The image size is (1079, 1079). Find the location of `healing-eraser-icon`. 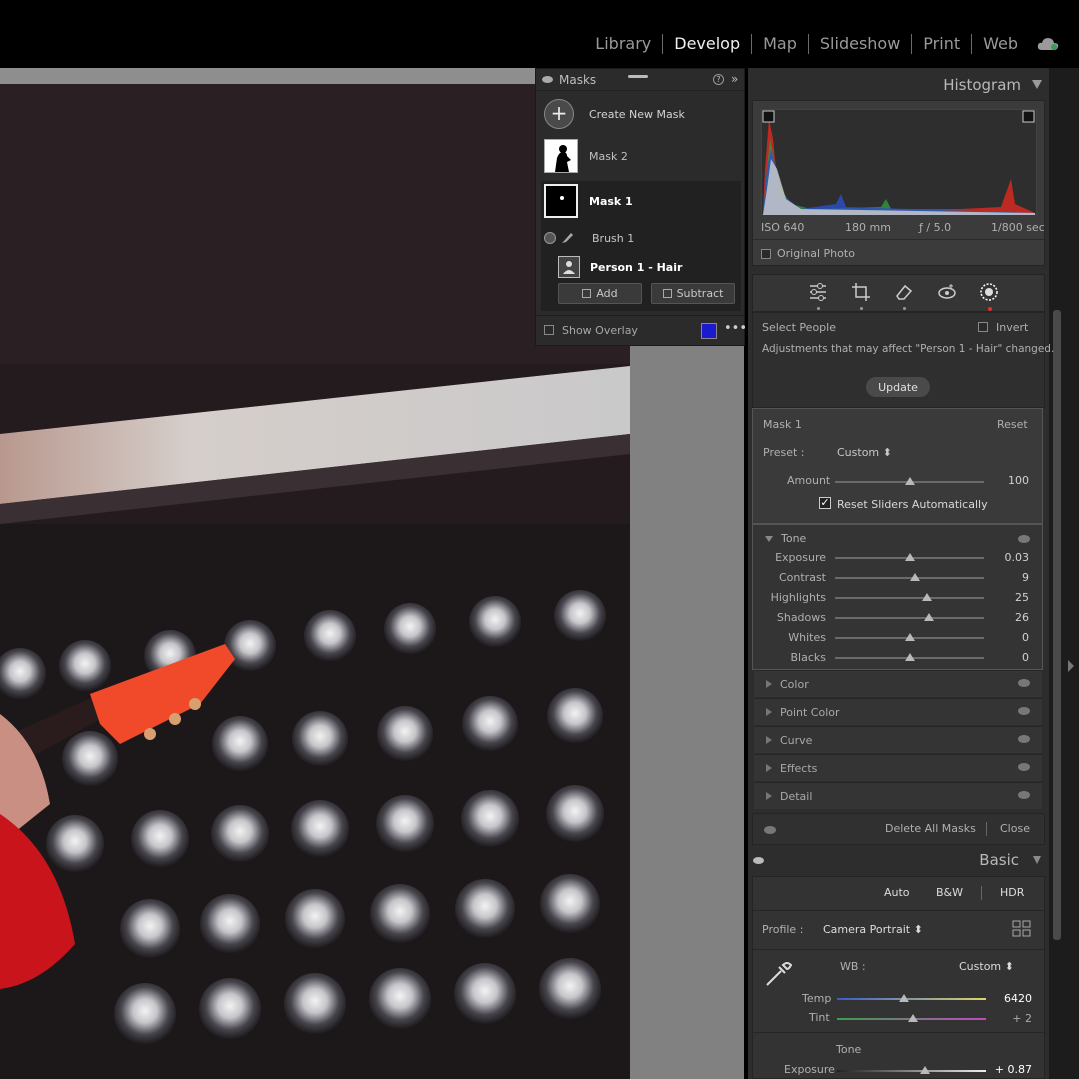

healing-eraser-icon is located at coordinates (904, 292).